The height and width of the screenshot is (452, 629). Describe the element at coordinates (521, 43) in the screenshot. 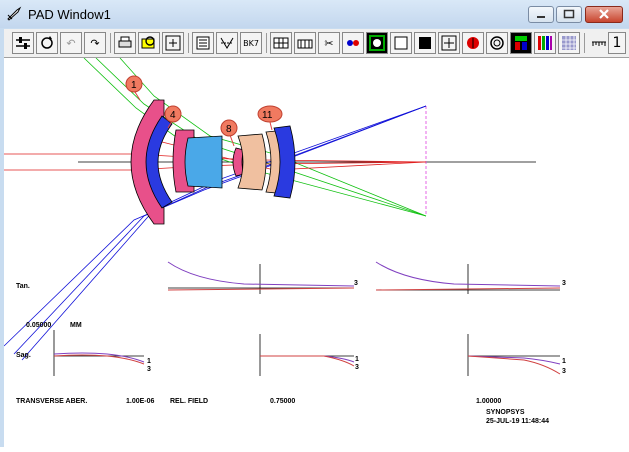

I see `color-bars-icon` at that location.